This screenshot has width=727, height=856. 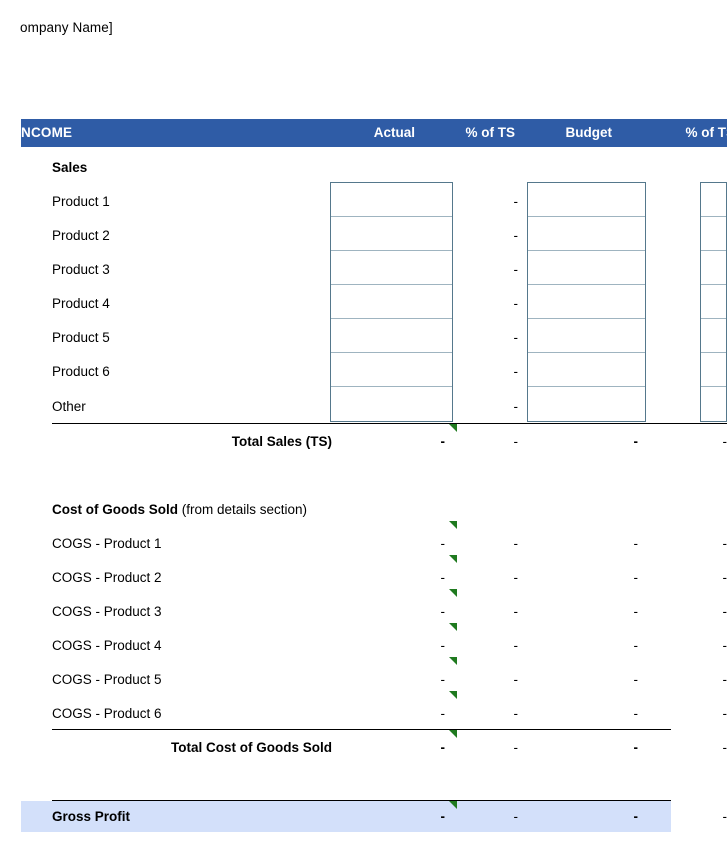 I want to click on cogs-pct-budget-product-2: -, so click(x=724, y=577).